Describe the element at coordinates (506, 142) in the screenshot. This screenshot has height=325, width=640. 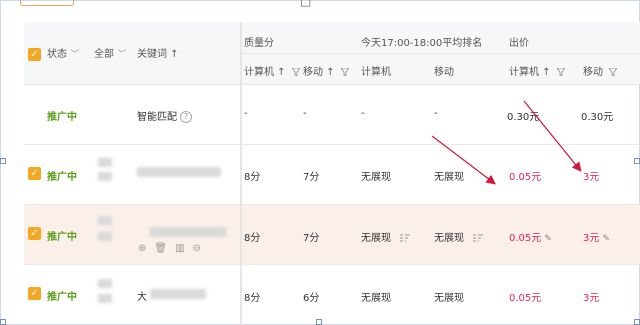
I see `annotation-arrows` at that location.